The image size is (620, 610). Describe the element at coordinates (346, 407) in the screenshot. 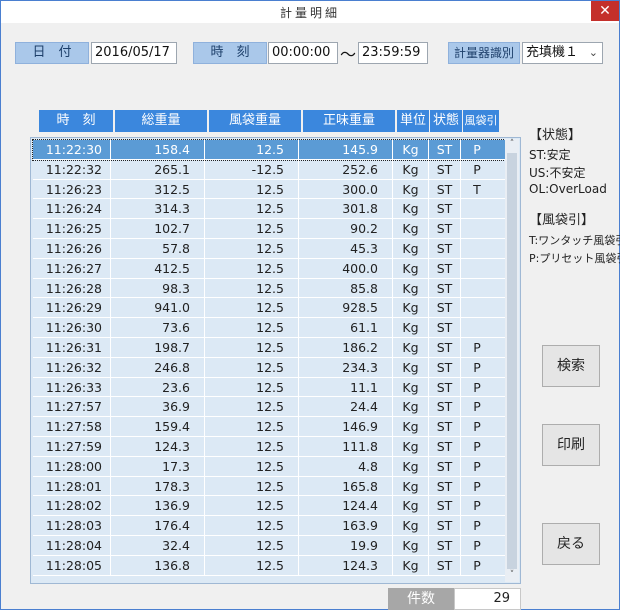

I see `cell-net: 24.4` at that location.